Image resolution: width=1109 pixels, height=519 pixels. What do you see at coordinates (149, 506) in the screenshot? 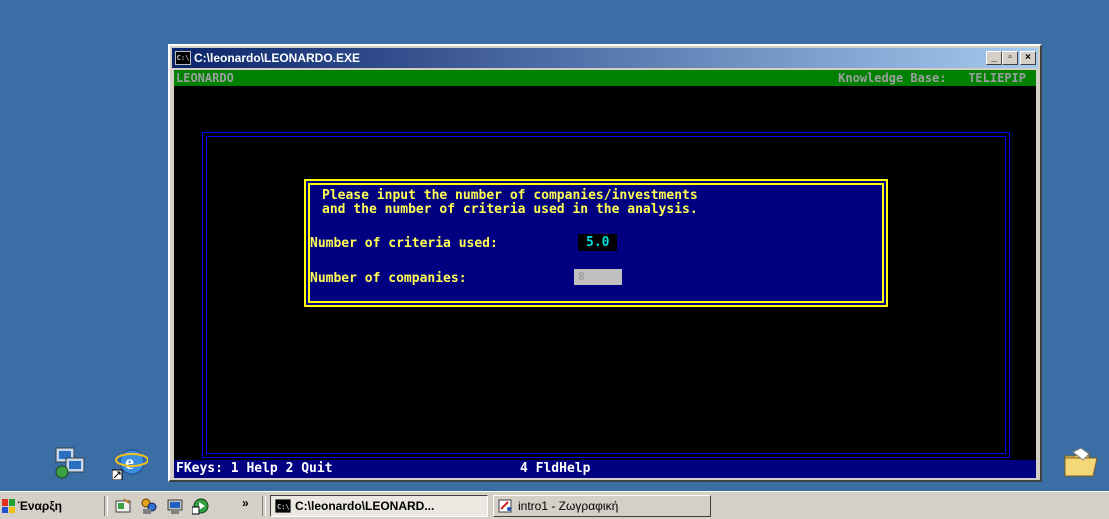
I see `network-quicklaunch-icon` at bounding box center [149, 506].